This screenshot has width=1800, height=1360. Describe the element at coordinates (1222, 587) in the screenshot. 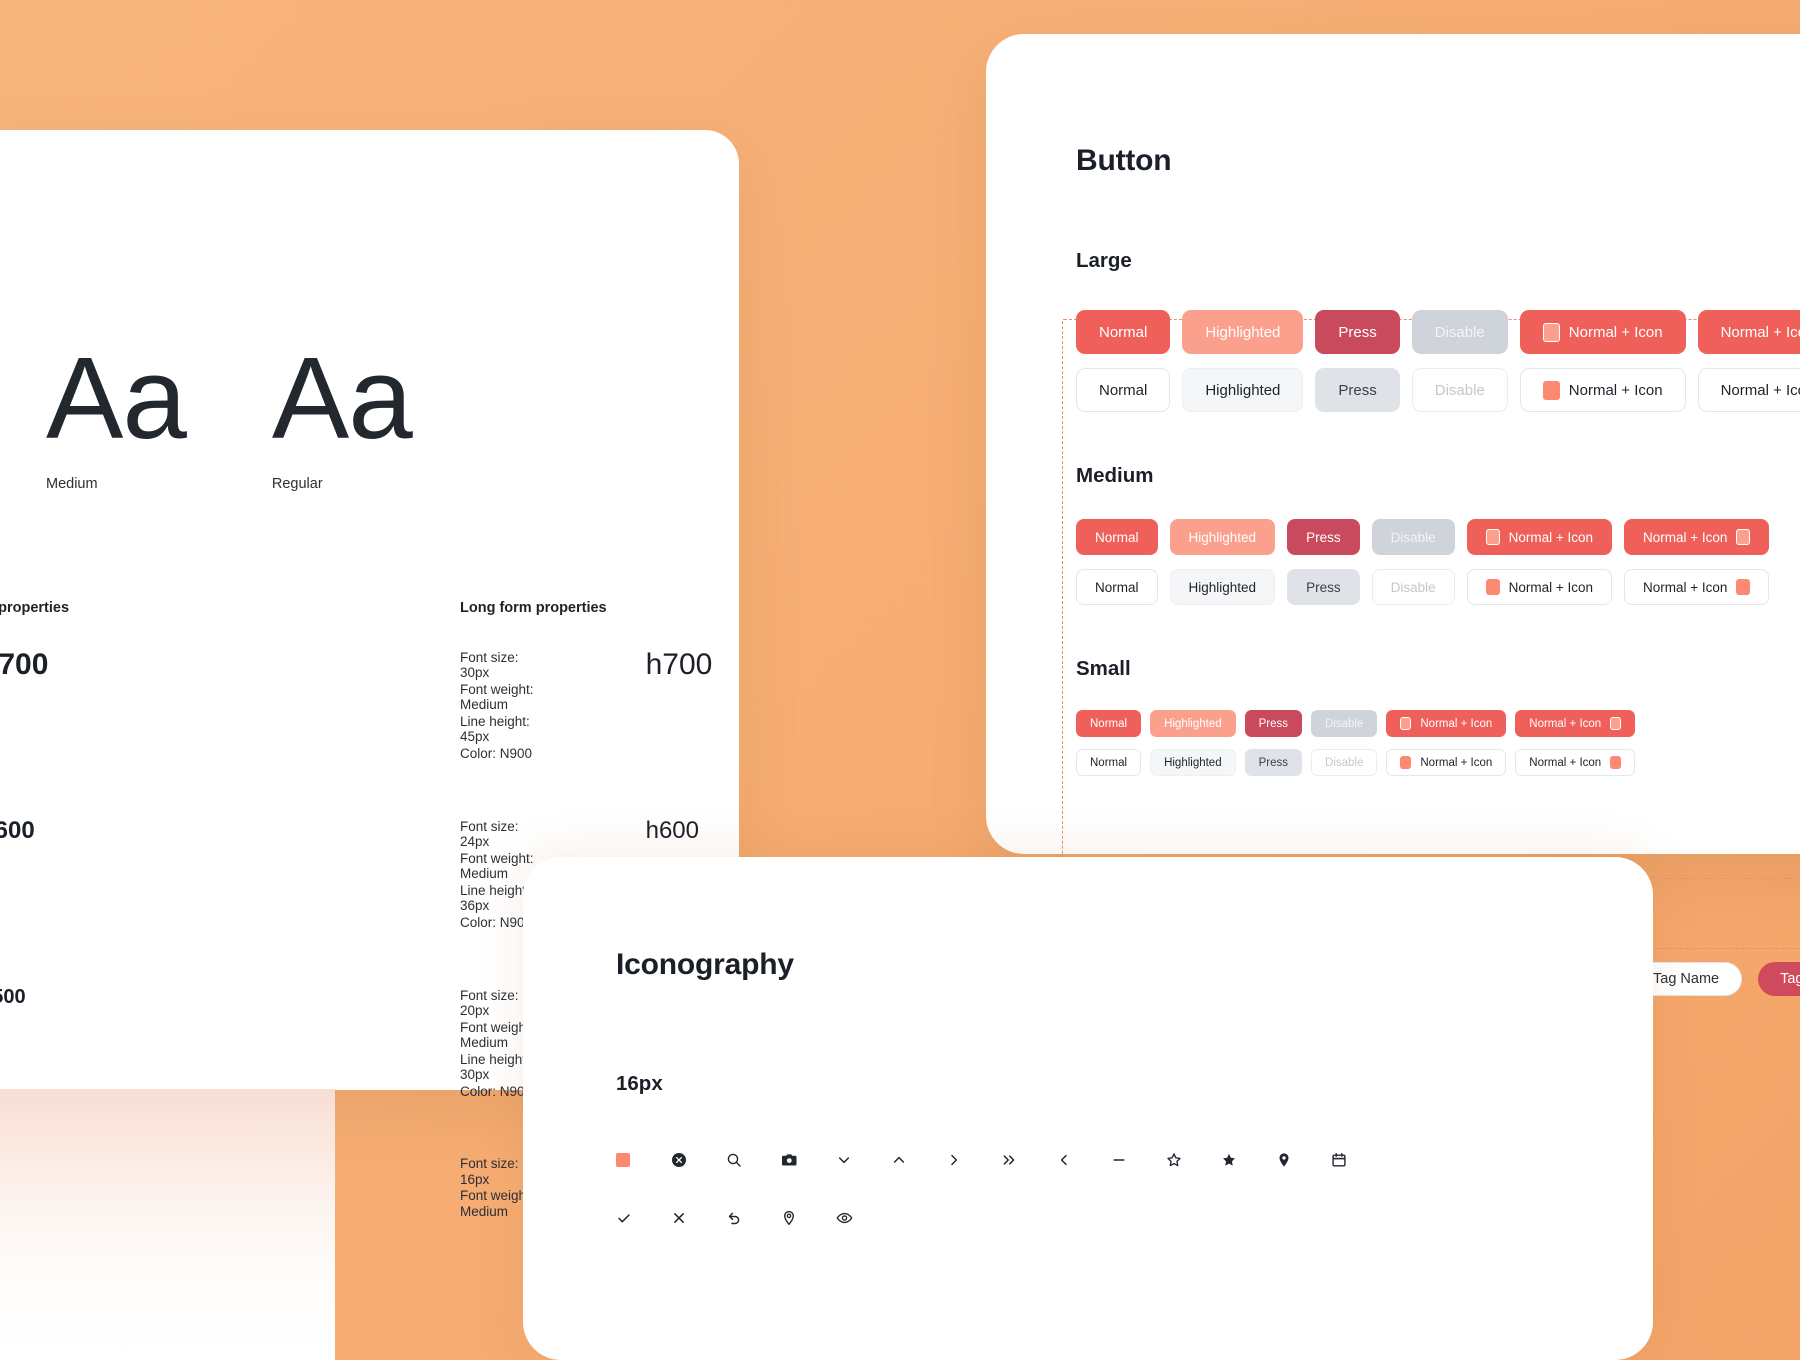

I see `button-medium-ghost-highlighted: Highlighted` at that location.